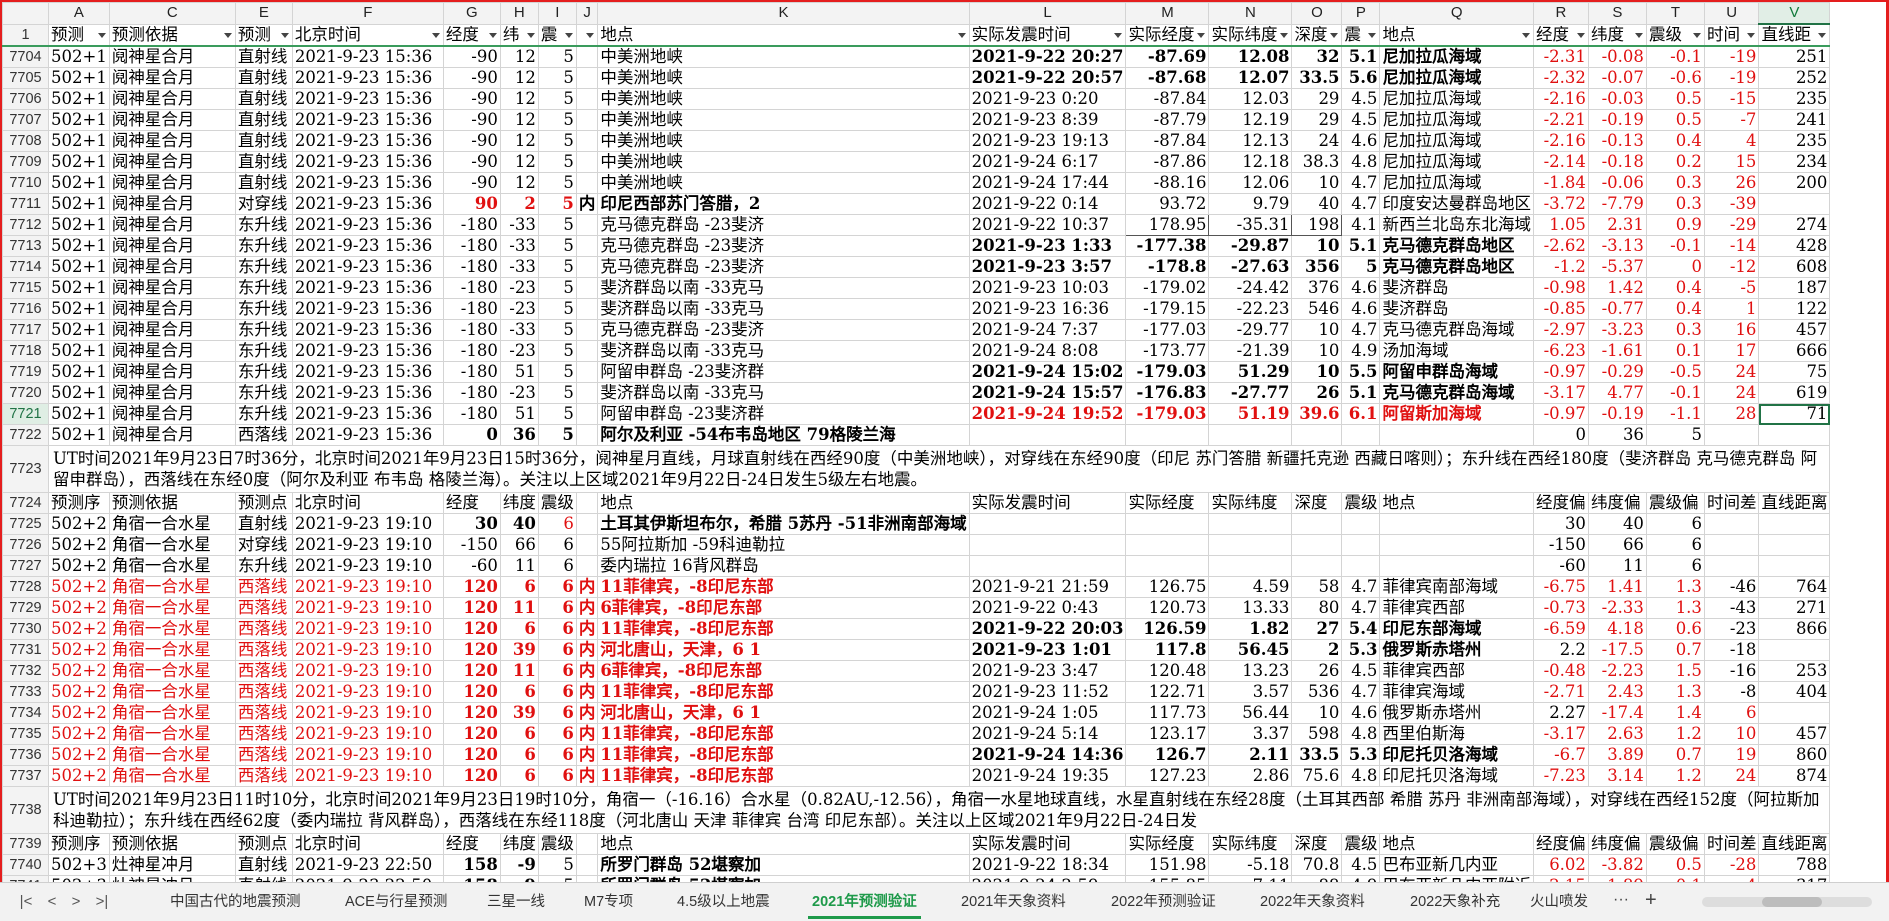 This screenshot has width=1889, height=921. I want to click on cell-P-7706: 4.5, so click(1361, 99).